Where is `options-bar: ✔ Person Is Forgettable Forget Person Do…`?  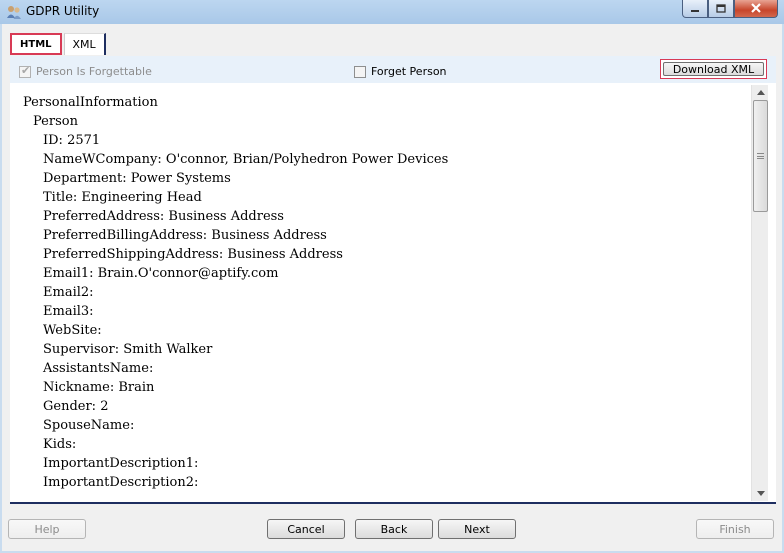 options-bar: ✔ Person Is Forgettable Forget Person Do… is located at coordinates (393, 69).